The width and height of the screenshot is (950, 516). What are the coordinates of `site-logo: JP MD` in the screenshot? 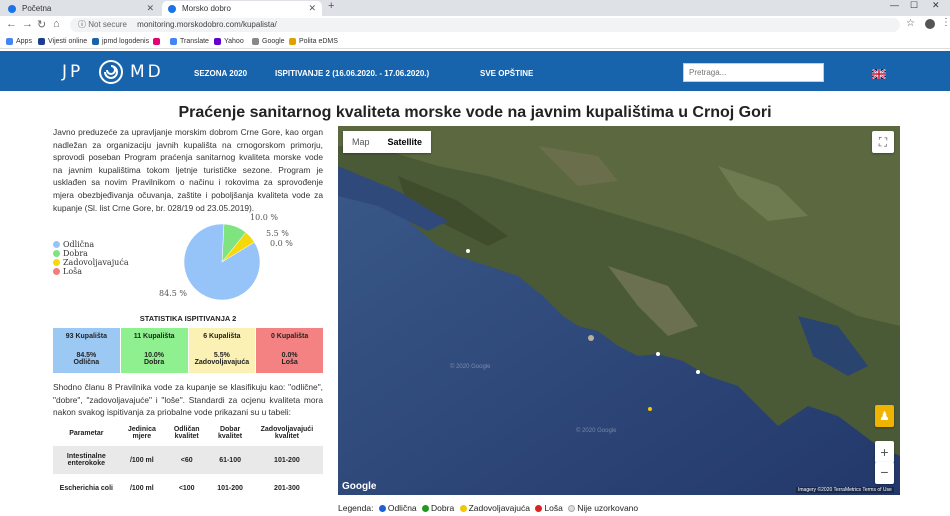 It's located at (117, 72).